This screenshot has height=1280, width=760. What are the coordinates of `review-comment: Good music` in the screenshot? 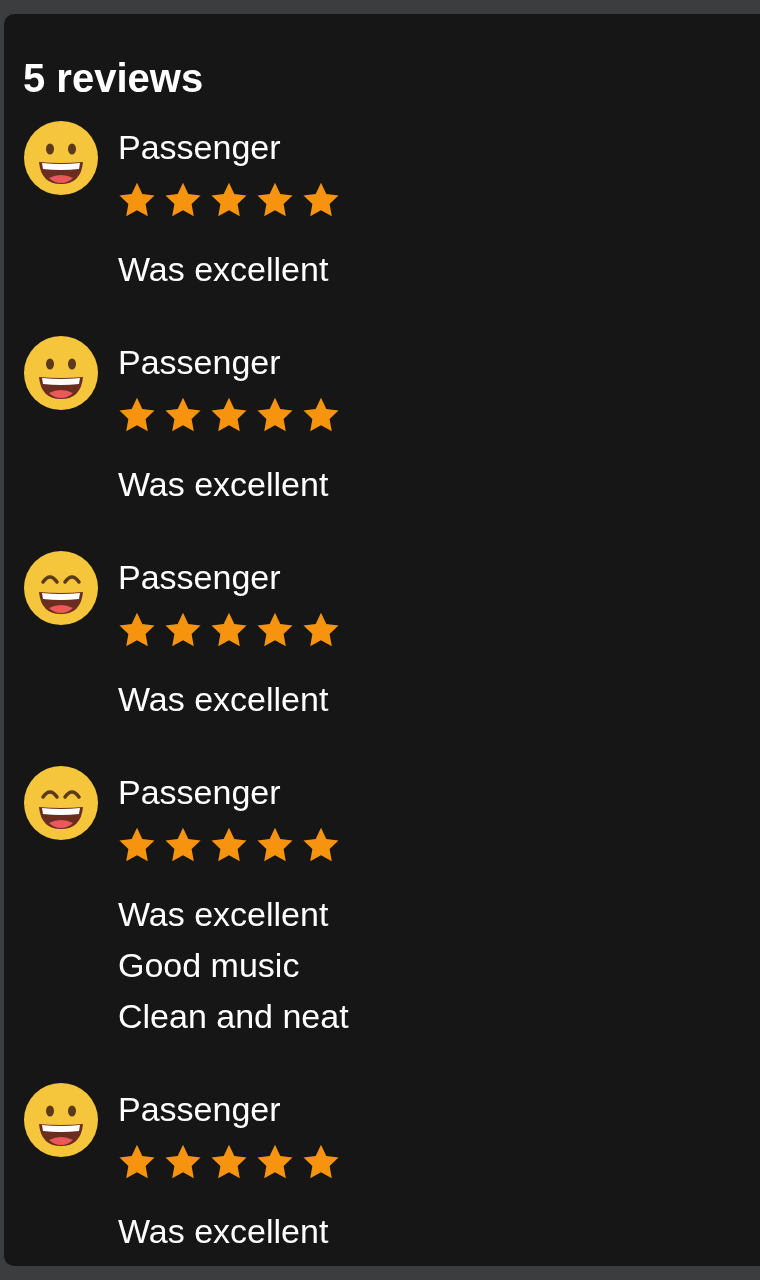 It's located at (209, 965).